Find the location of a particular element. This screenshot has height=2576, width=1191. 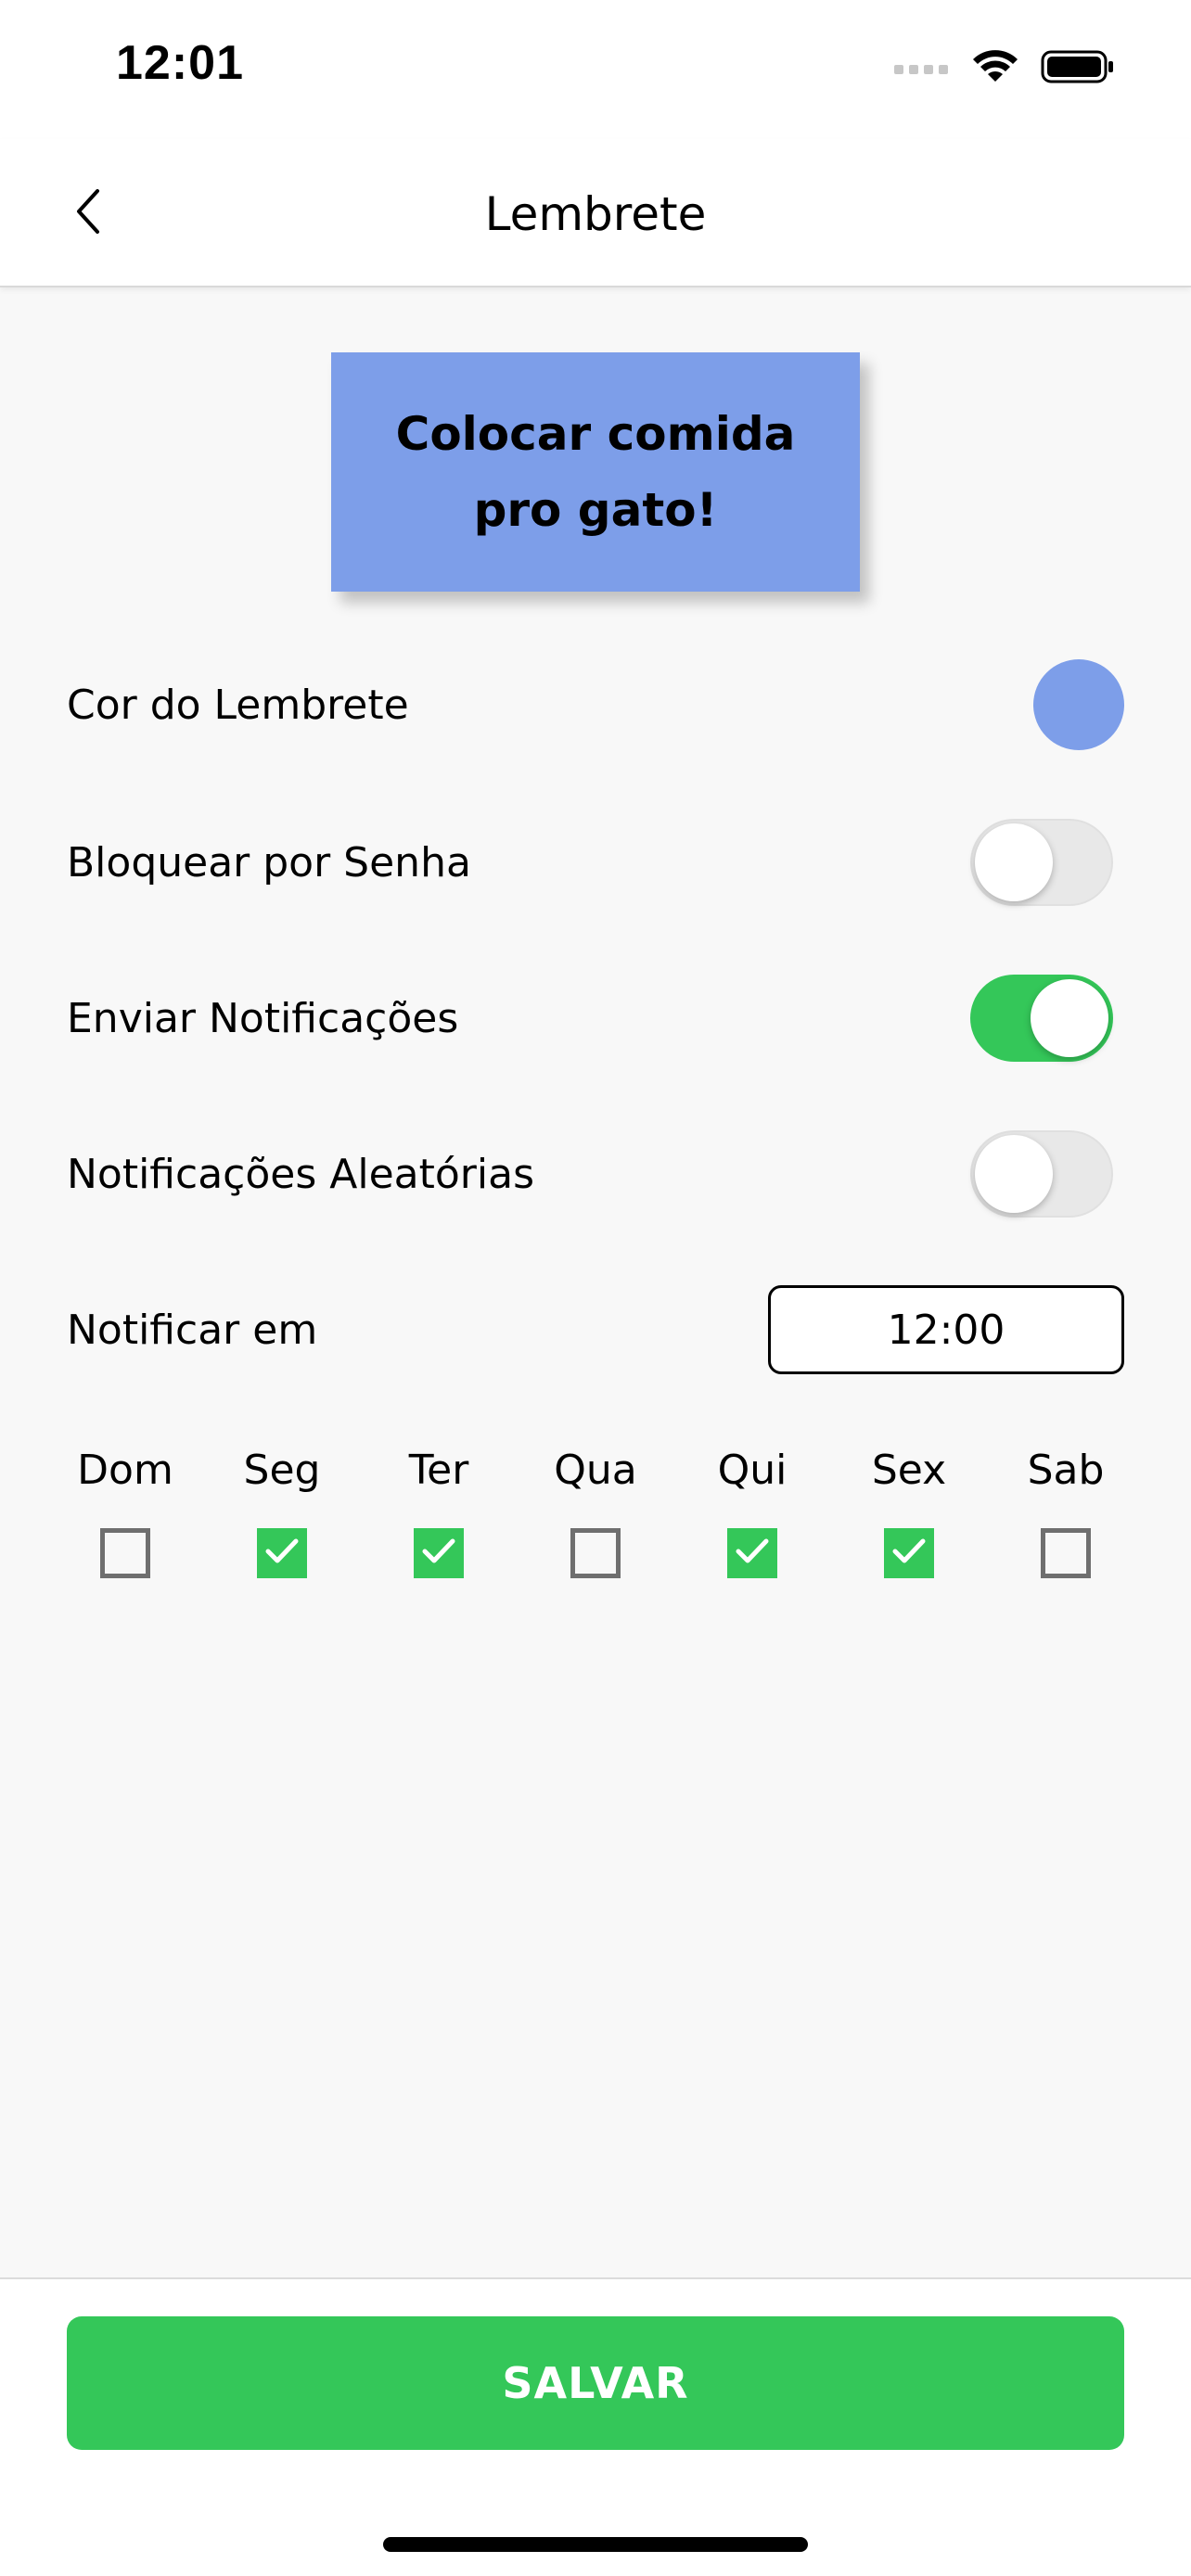

nav-bar: Lembrete is located at coordinates (595, 213).